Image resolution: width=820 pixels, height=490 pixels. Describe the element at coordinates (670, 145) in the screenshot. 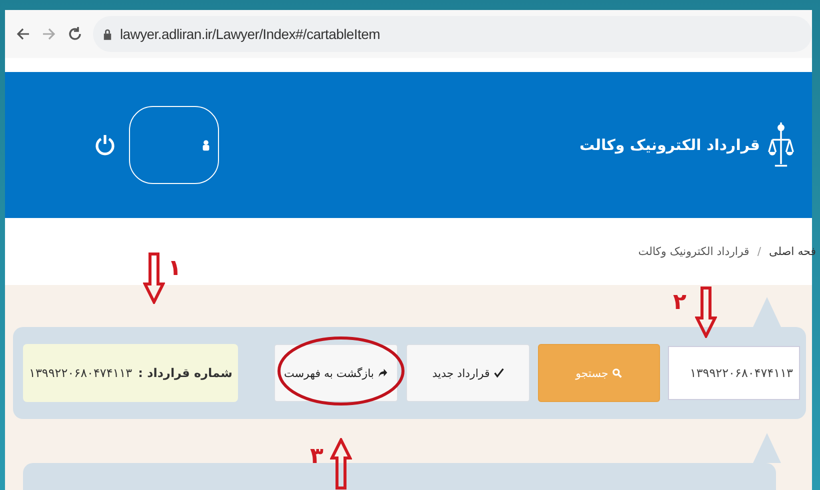

I see `app-title: قرارداد الکترونیک وکالت` at that location.